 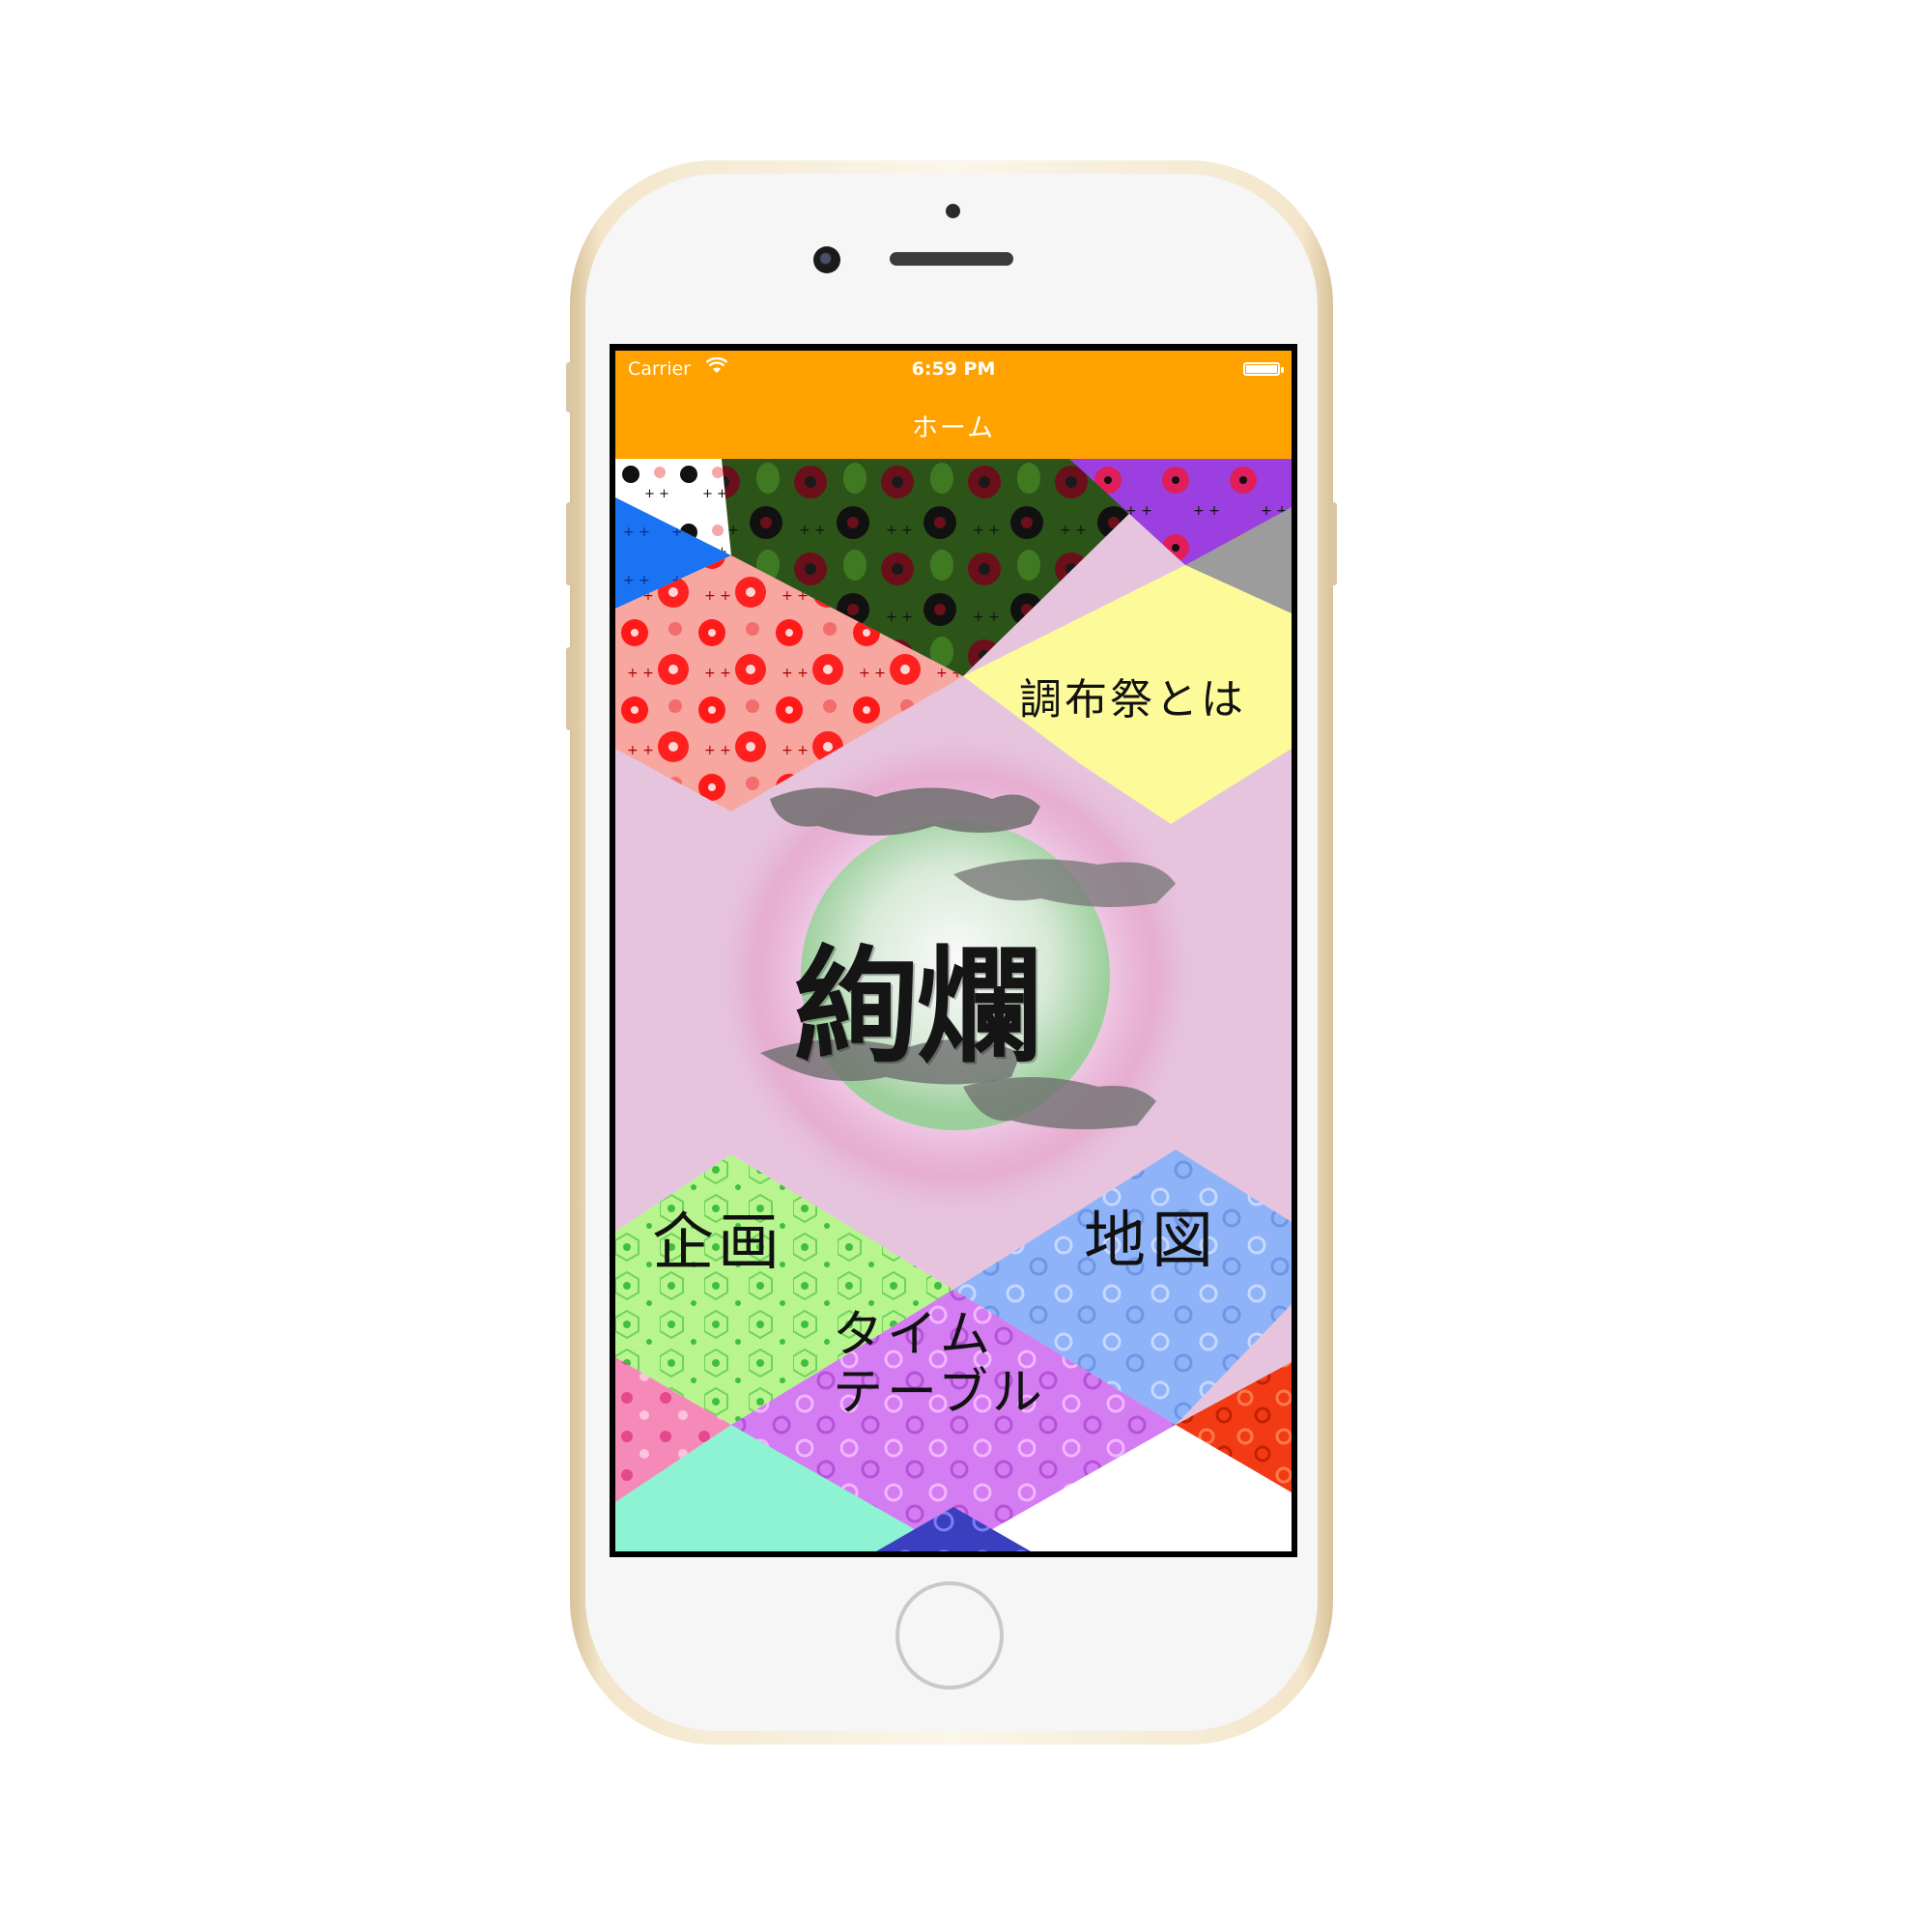 I want to click on timetable-menu-label: タイム テーブル, so click(x=939, y=1364).